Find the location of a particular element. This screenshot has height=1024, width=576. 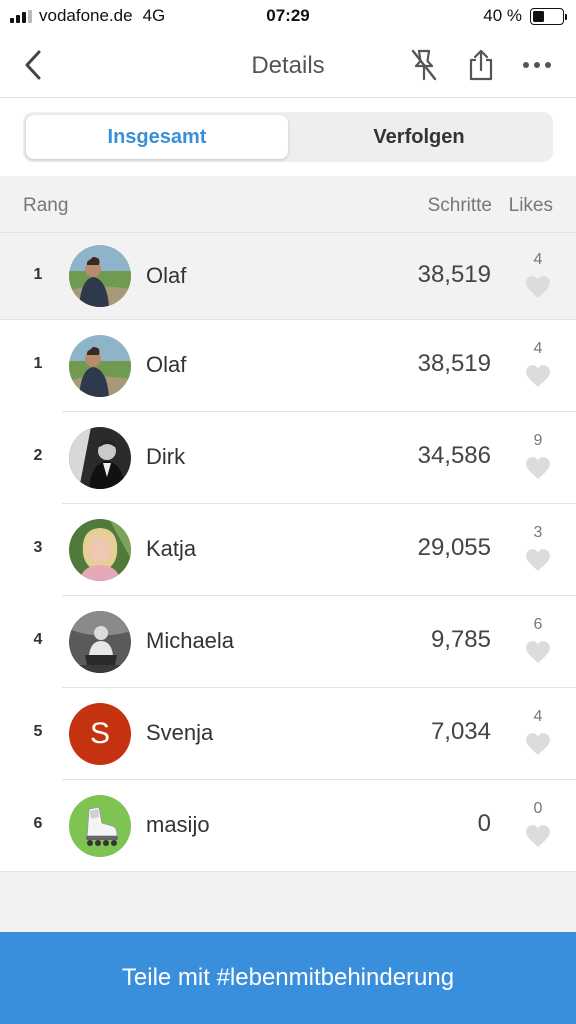

segmented-control-container: Insgesamt Verfolgen is located at coordinates (288, 137).